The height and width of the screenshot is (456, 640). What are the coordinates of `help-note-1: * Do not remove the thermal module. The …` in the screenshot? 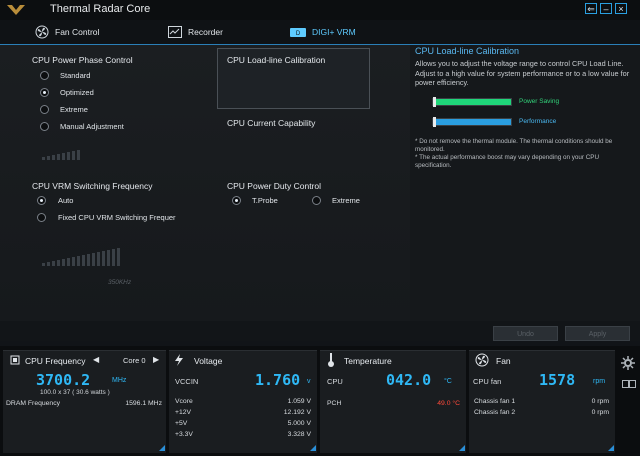 It's located at (514, 145).